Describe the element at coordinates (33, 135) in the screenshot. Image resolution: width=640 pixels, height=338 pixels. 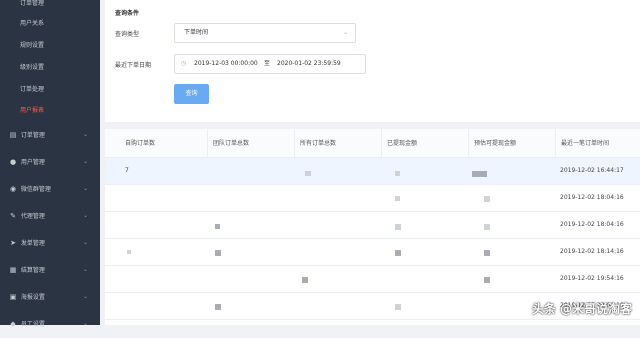
I see `menu-label: 订单管理` at that location.